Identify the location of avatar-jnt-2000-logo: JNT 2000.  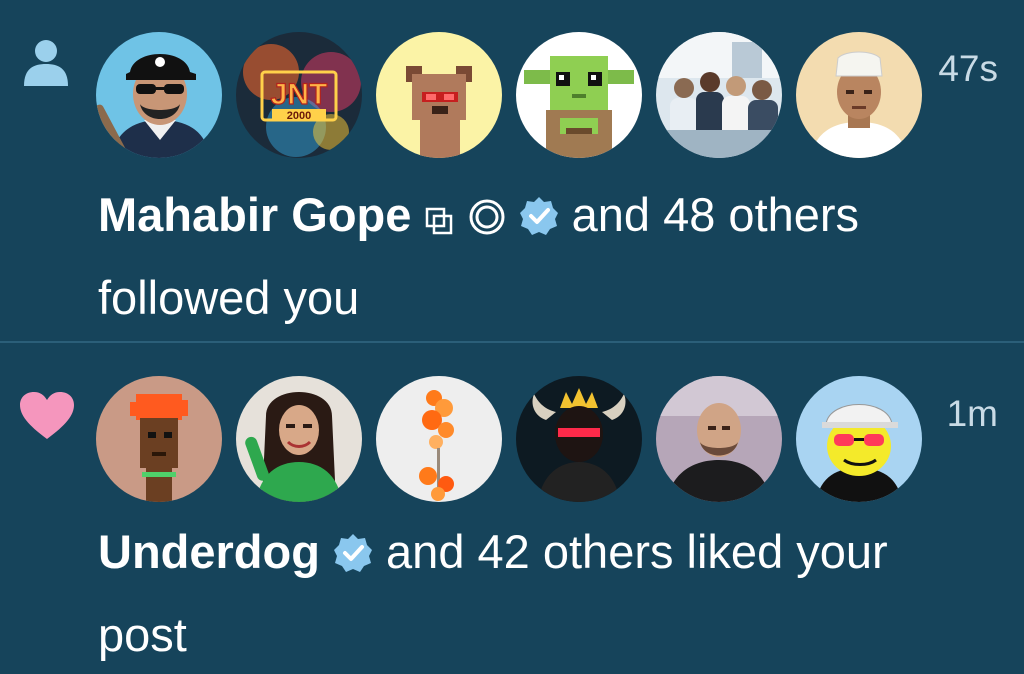
(299, 95).